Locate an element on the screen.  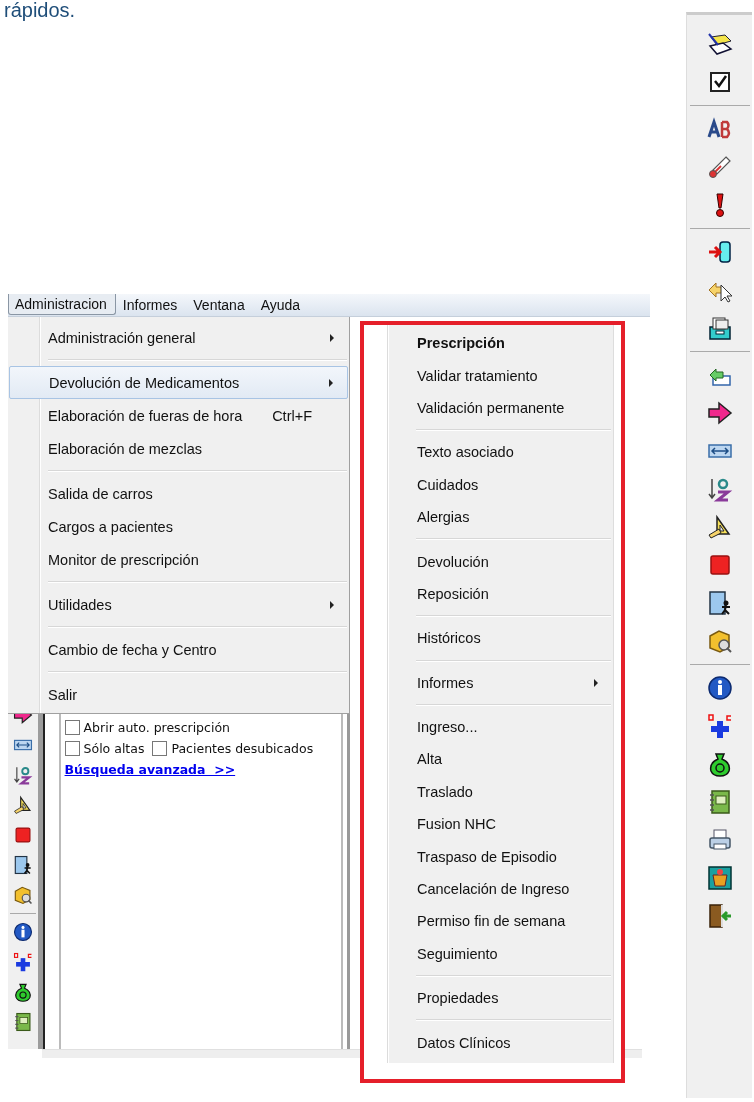
menu-item: Validación permanente is located at coordinates (500, 408).